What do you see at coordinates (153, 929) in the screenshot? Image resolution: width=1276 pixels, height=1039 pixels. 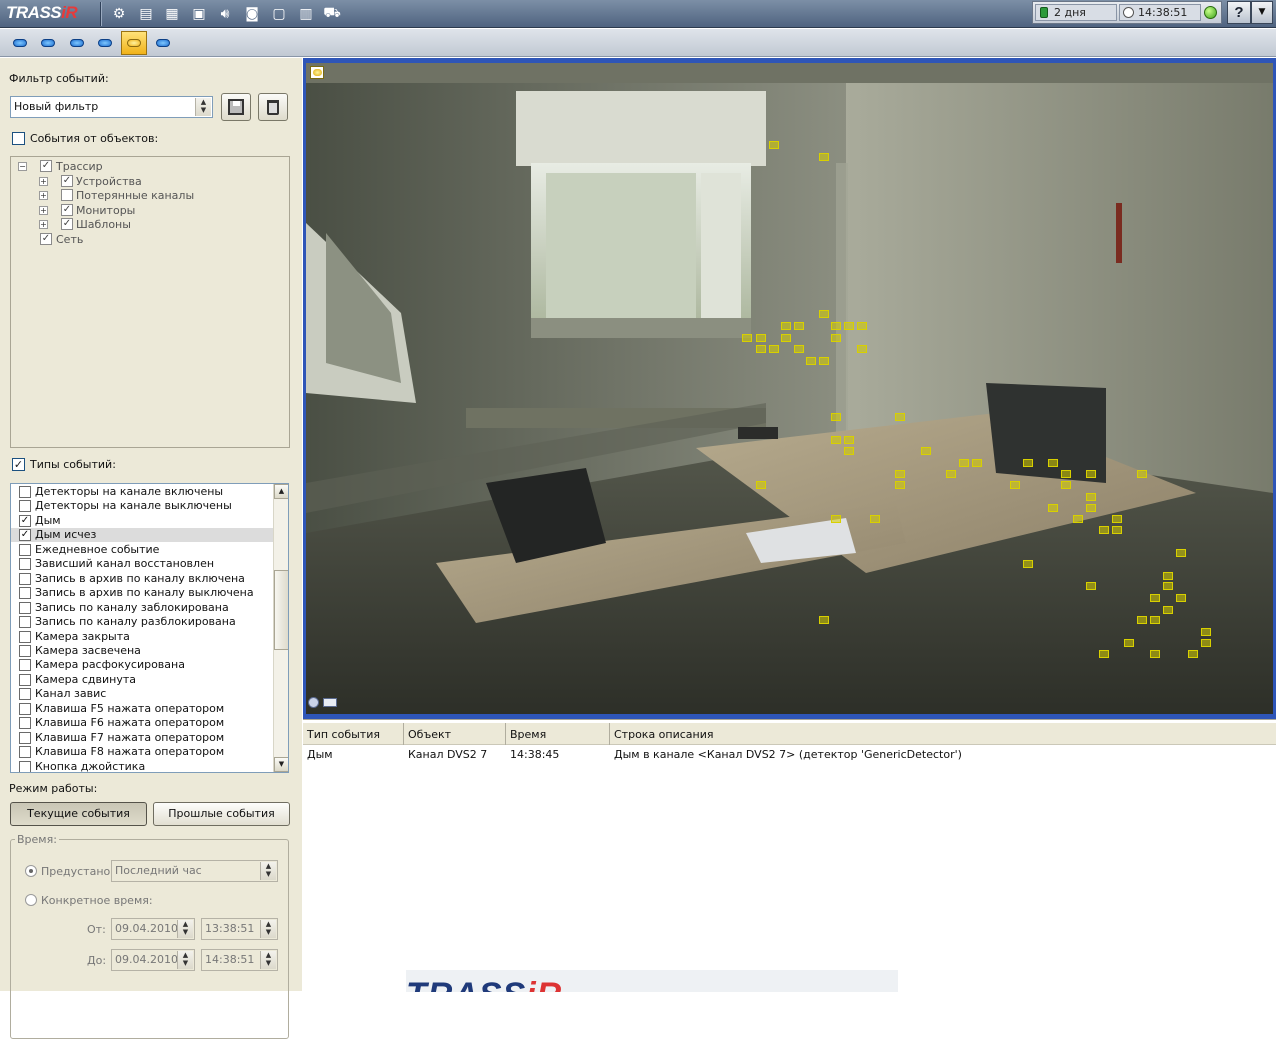 I see `from-date-input: 09.04.2010 ▲ ▼` at bounding box center [153, 929].